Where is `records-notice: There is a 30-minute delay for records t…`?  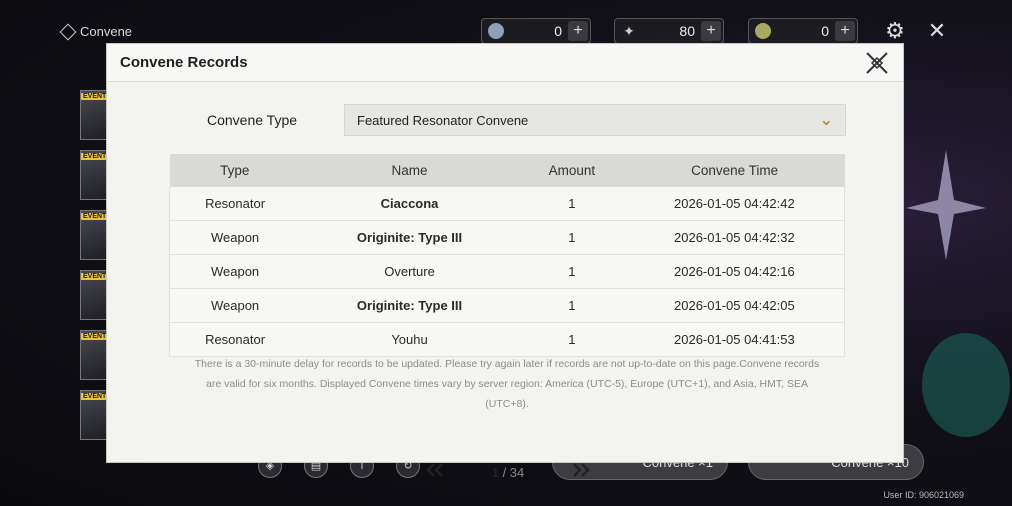 records-notice: There is a 30-minute delay for records t… is located at coordinates (507, 384).